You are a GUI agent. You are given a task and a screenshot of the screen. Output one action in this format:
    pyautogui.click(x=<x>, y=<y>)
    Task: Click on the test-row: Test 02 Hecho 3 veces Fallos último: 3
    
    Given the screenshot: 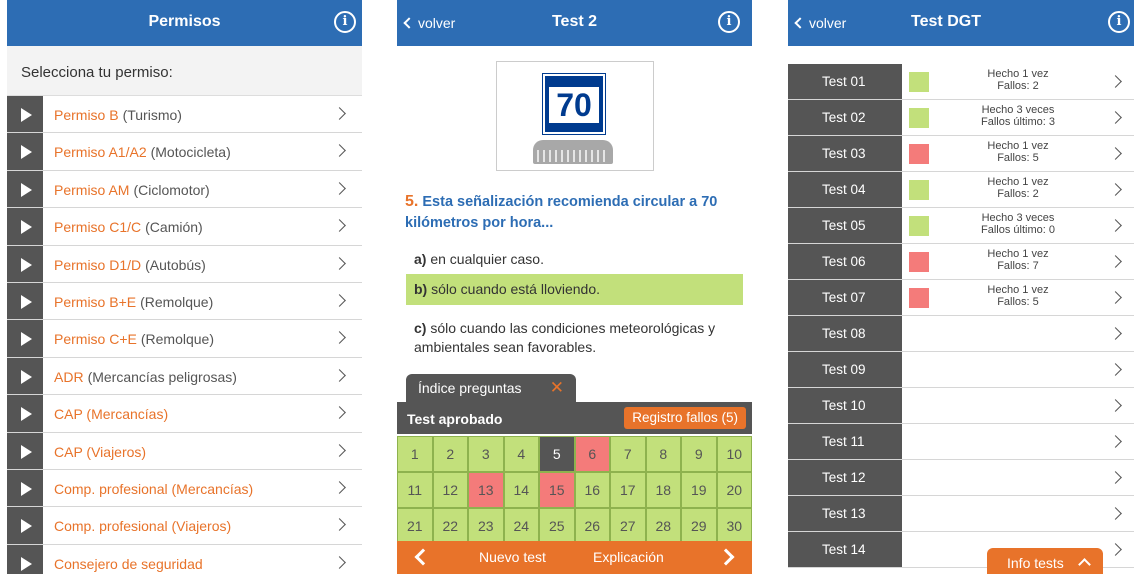 What is the action you would take?
    pyautogui.click(x=961, y=118)
    